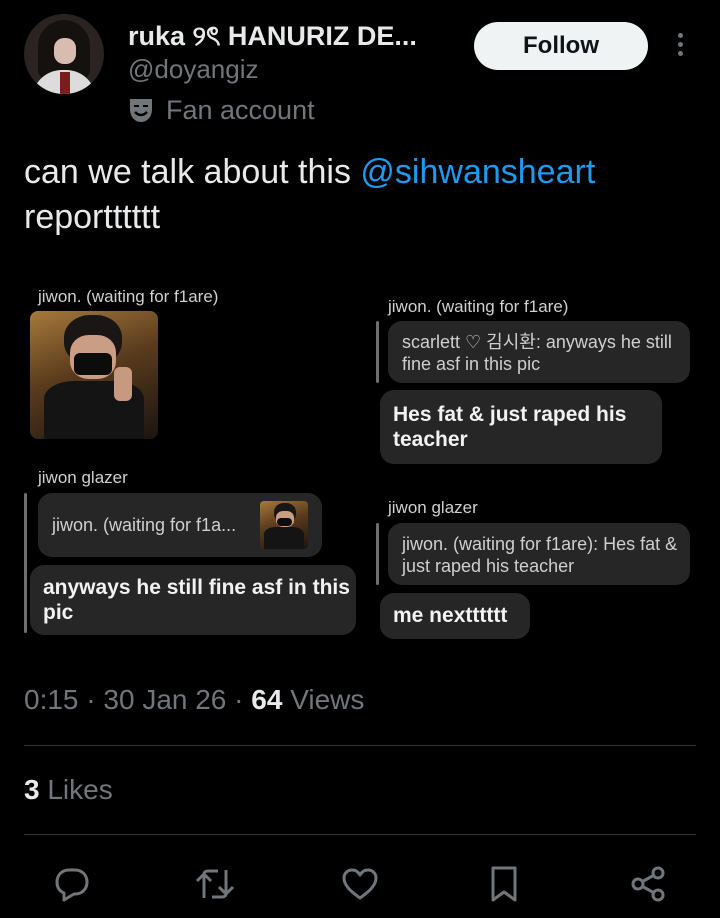 The height and width of the screenshot is (918, 720). What do you see at coordinates (196, 600) in the screenshot?
I see `chat-message-text: anyways he still fine asf in this pic` at bounding box center [196, 600].